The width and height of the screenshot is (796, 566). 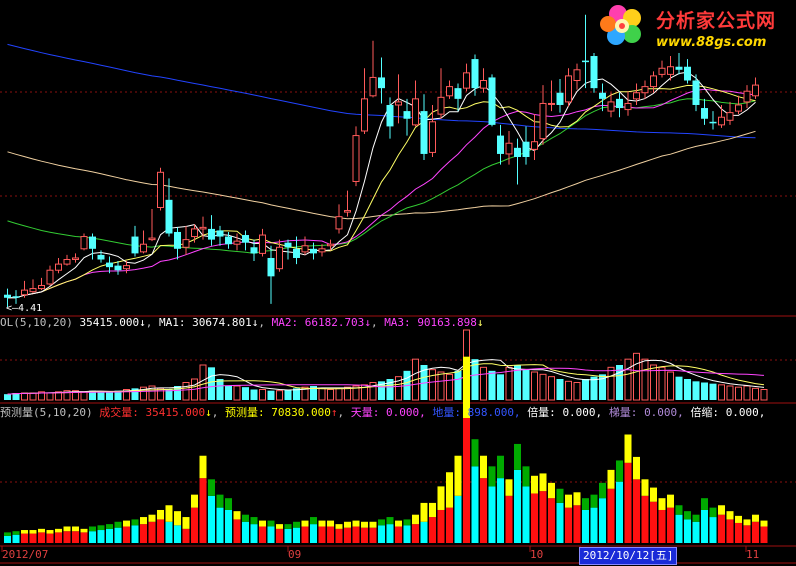 I want to click on logo-url: www.88gs.com, so click(x=711, y=42).